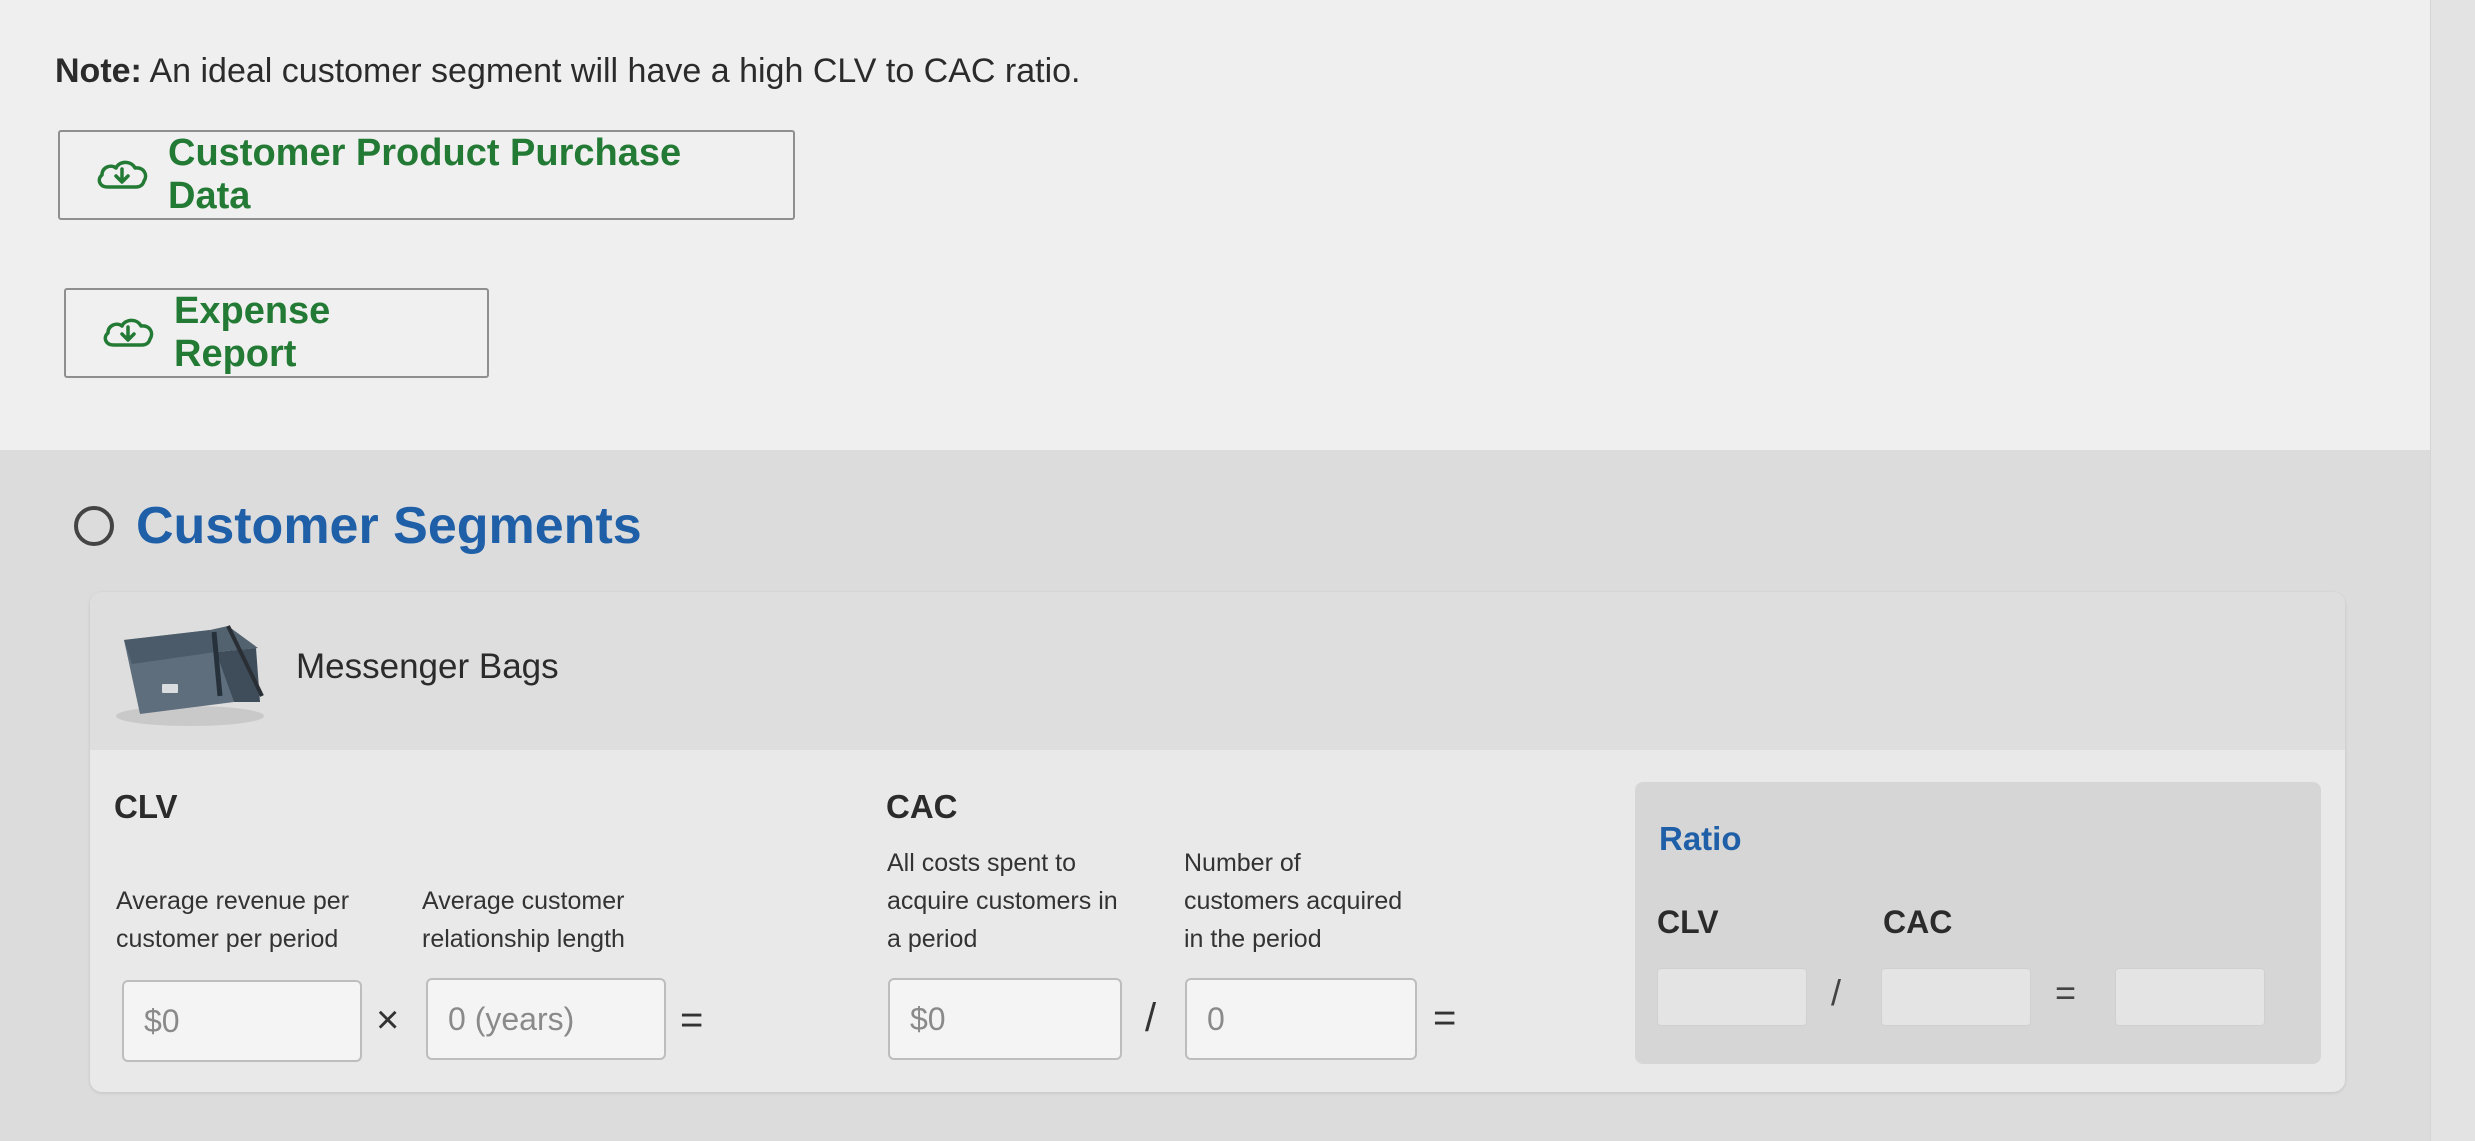  I want to click on avg-revenue-label: Average revenue per customer per period, so click(232, 920).